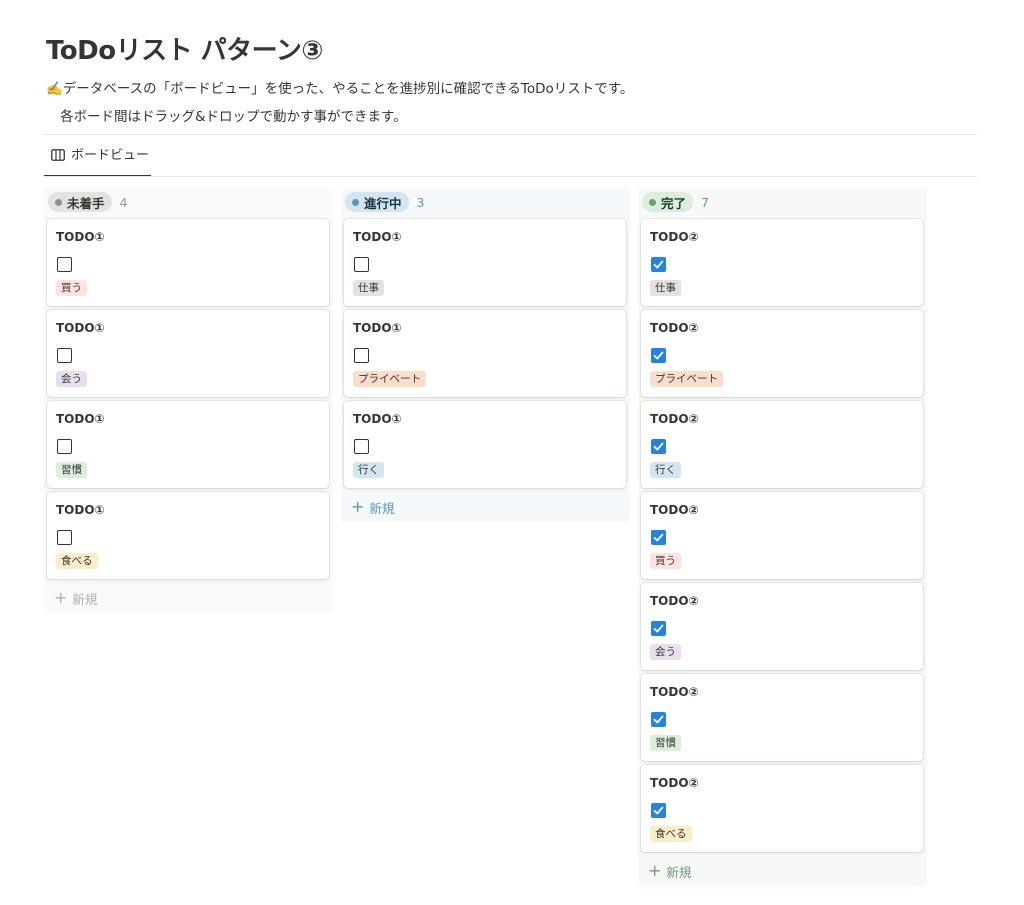 This screenshot has height=905, width=1024. Describe the element at coordinates (188, 353) in the screenshot. I see `todo-card: TODO① 会う` at that location.